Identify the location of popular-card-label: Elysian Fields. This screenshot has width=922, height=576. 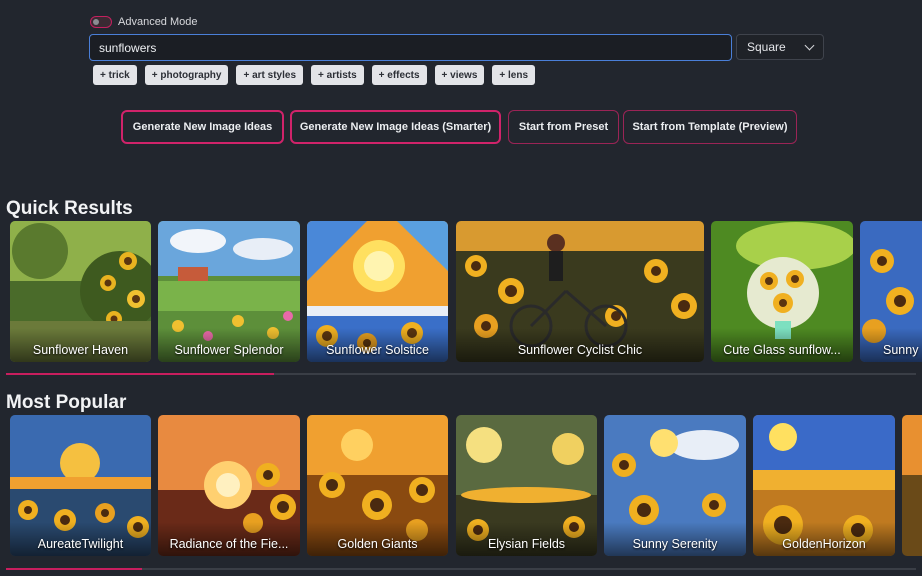
(526, 544).